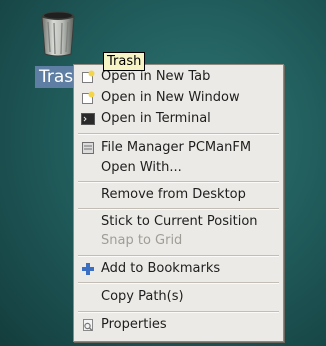 The width and height of the screenshot is (326, 346). Describe the element at coordinates (142, 240) in the screenshot. I see `menu-item-label: Snap to Grid` at that location.